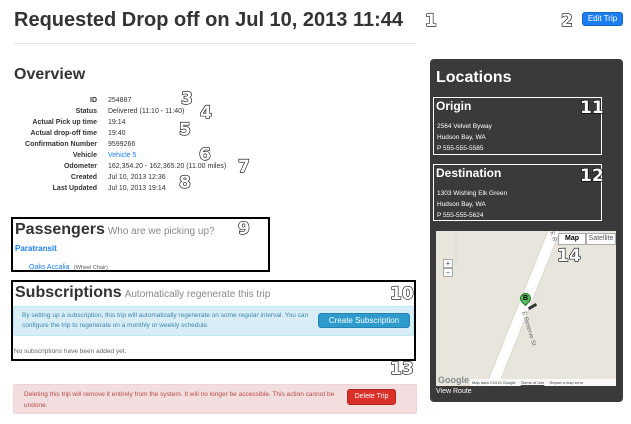  What do you see at coordinates (186, 99) in the screenshot?
I see `annotation-3: 3` at bounding box center [186, 99].